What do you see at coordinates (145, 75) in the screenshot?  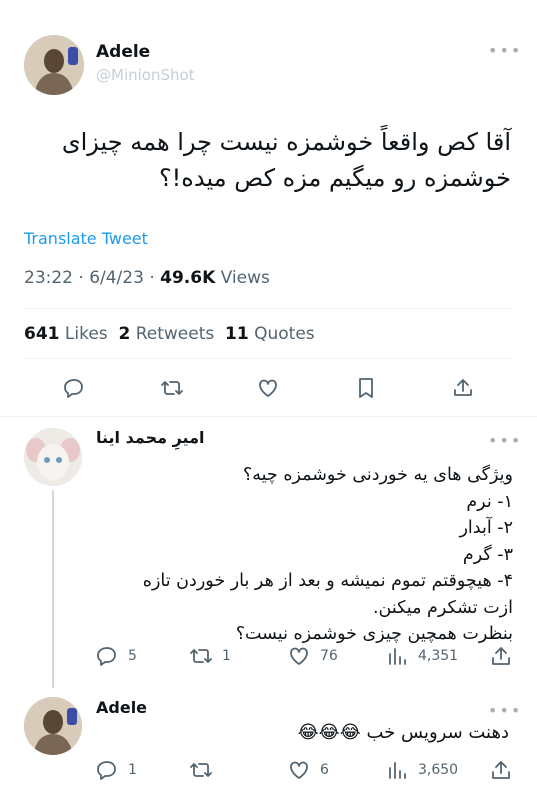 I see `handle: @MinionShot` at bounding box center [145, 75].